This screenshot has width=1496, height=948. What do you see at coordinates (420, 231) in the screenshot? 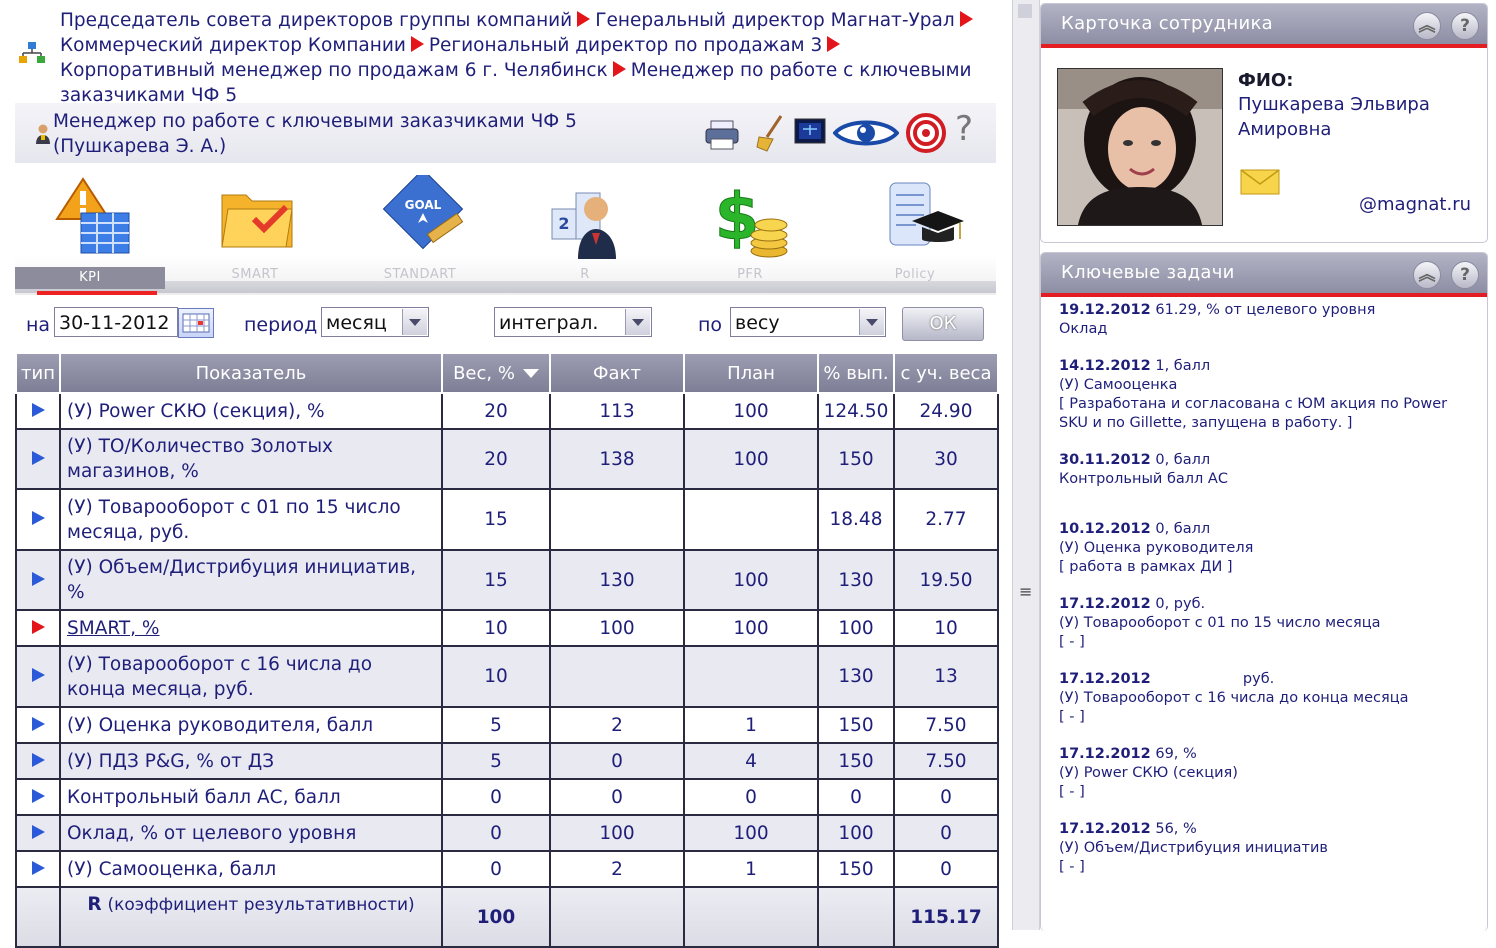
I see `tab-standart: GOAL STANDART` at bounding box center [420, 231].